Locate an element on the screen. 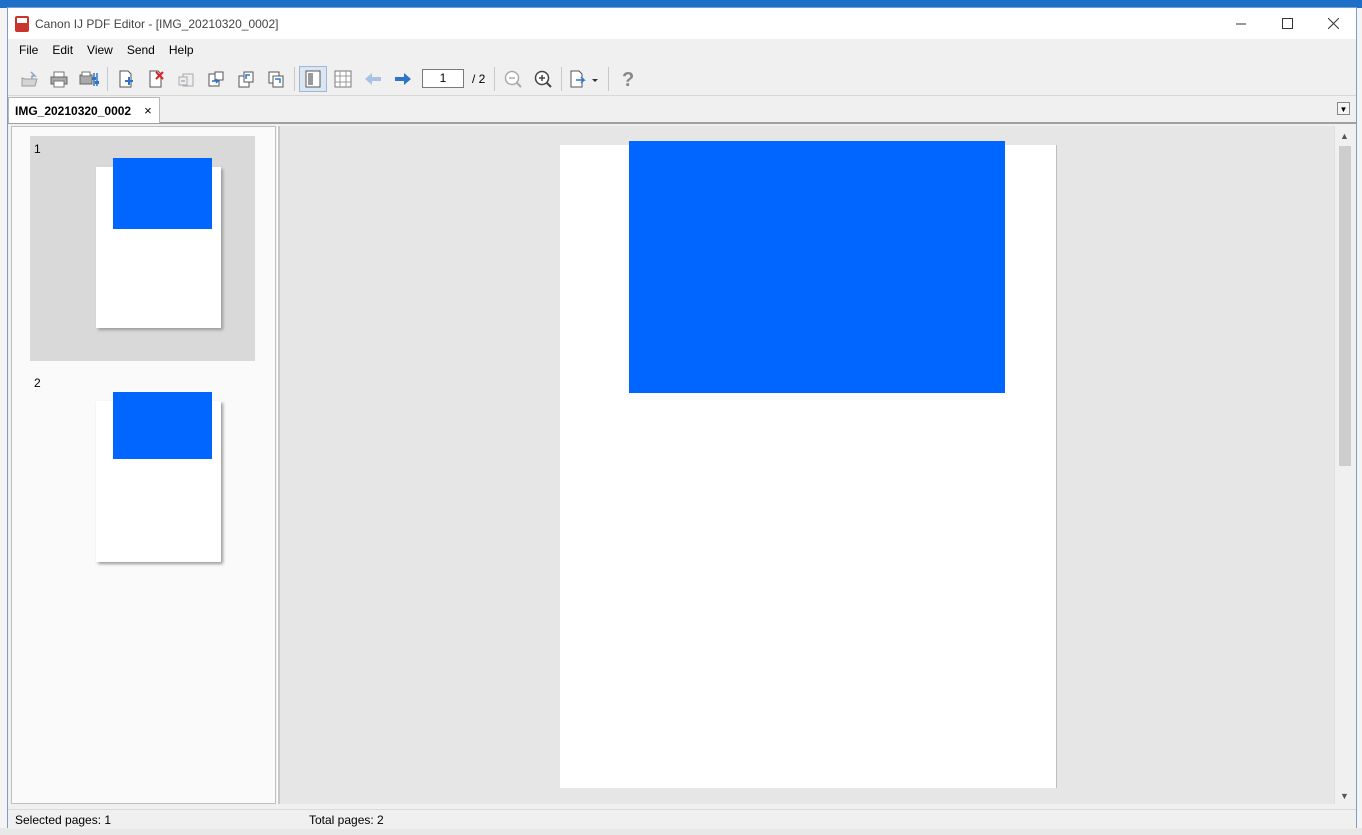  export-icon is located at coordinates (584, 78).